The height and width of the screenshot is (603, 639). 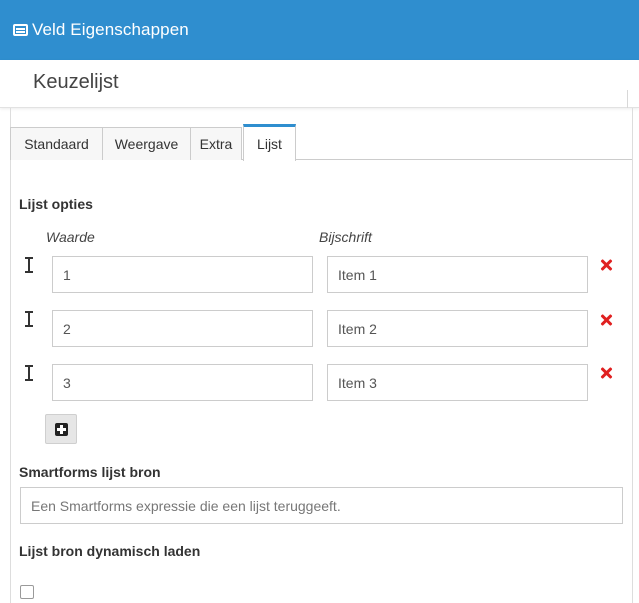 I want to click on window-title: Veld Eigenschappen, so click(x=110, y=29).